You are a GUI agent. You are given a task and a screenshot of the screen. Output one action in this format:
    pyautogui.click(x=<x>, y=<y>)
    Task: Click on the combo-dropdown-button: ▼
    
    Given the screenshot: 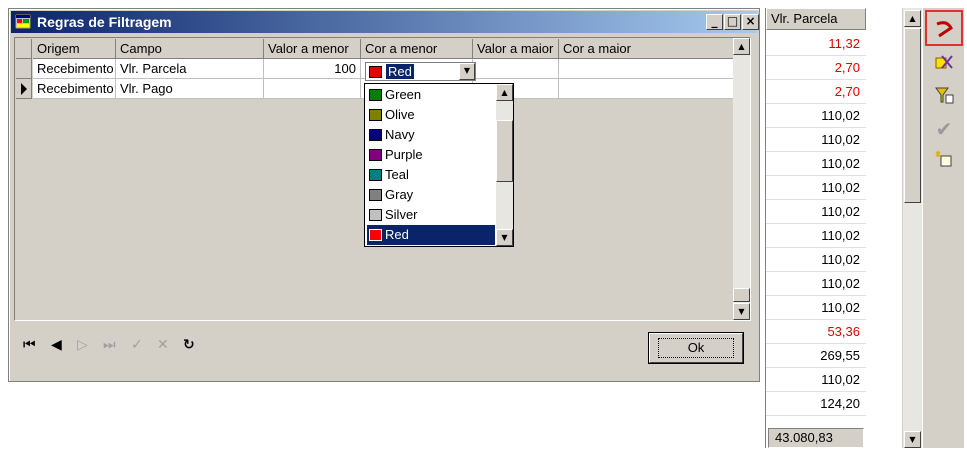 What is the action you would take?
    pyautogui.click(x=467, y=71)
    